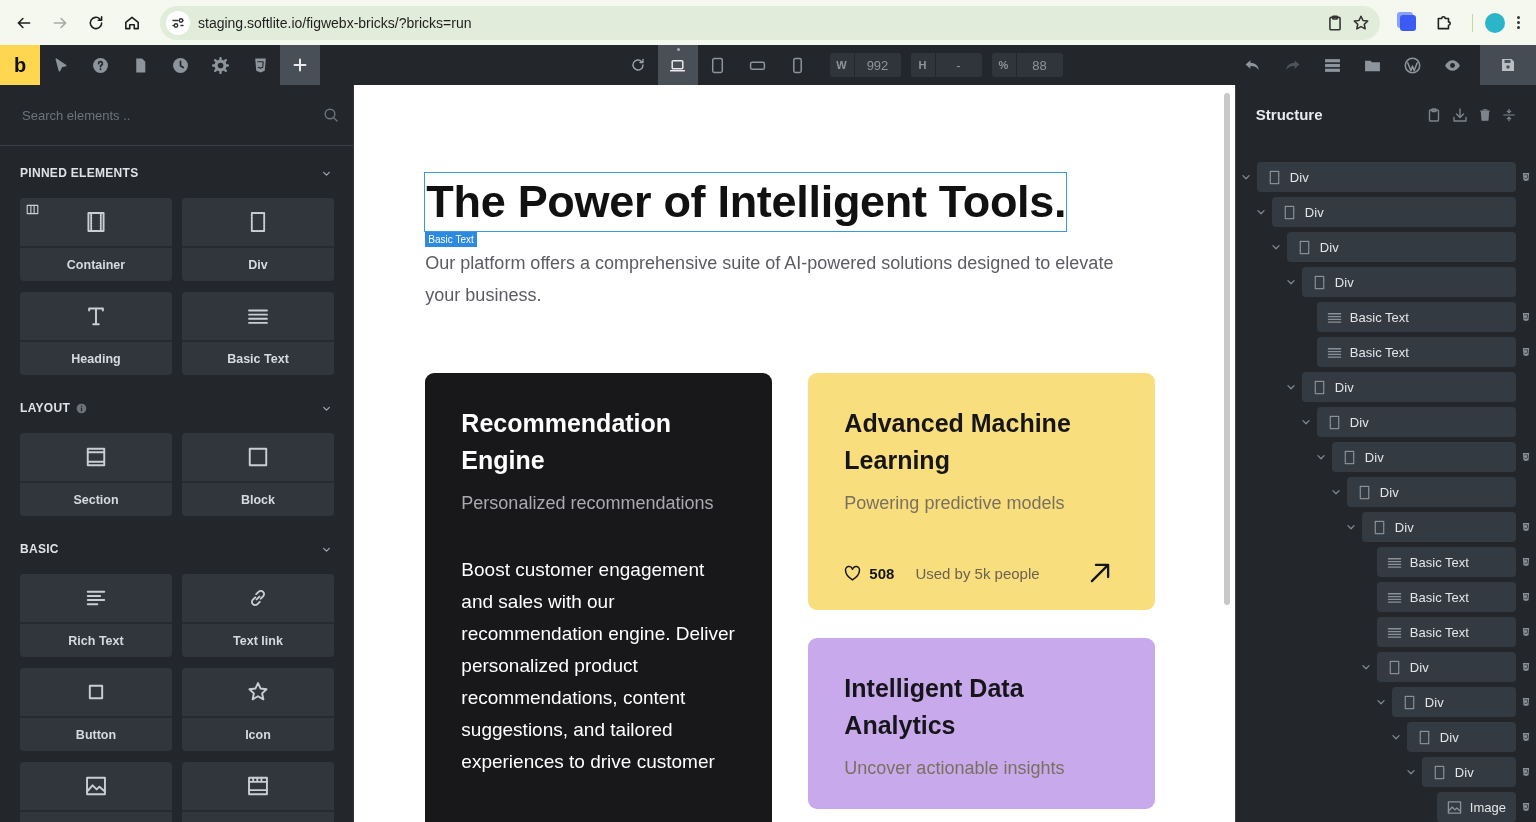 Image resolution: width=1536 pixels, height=822 pixels. I want to click on extension-icon, so click(1408, 22).